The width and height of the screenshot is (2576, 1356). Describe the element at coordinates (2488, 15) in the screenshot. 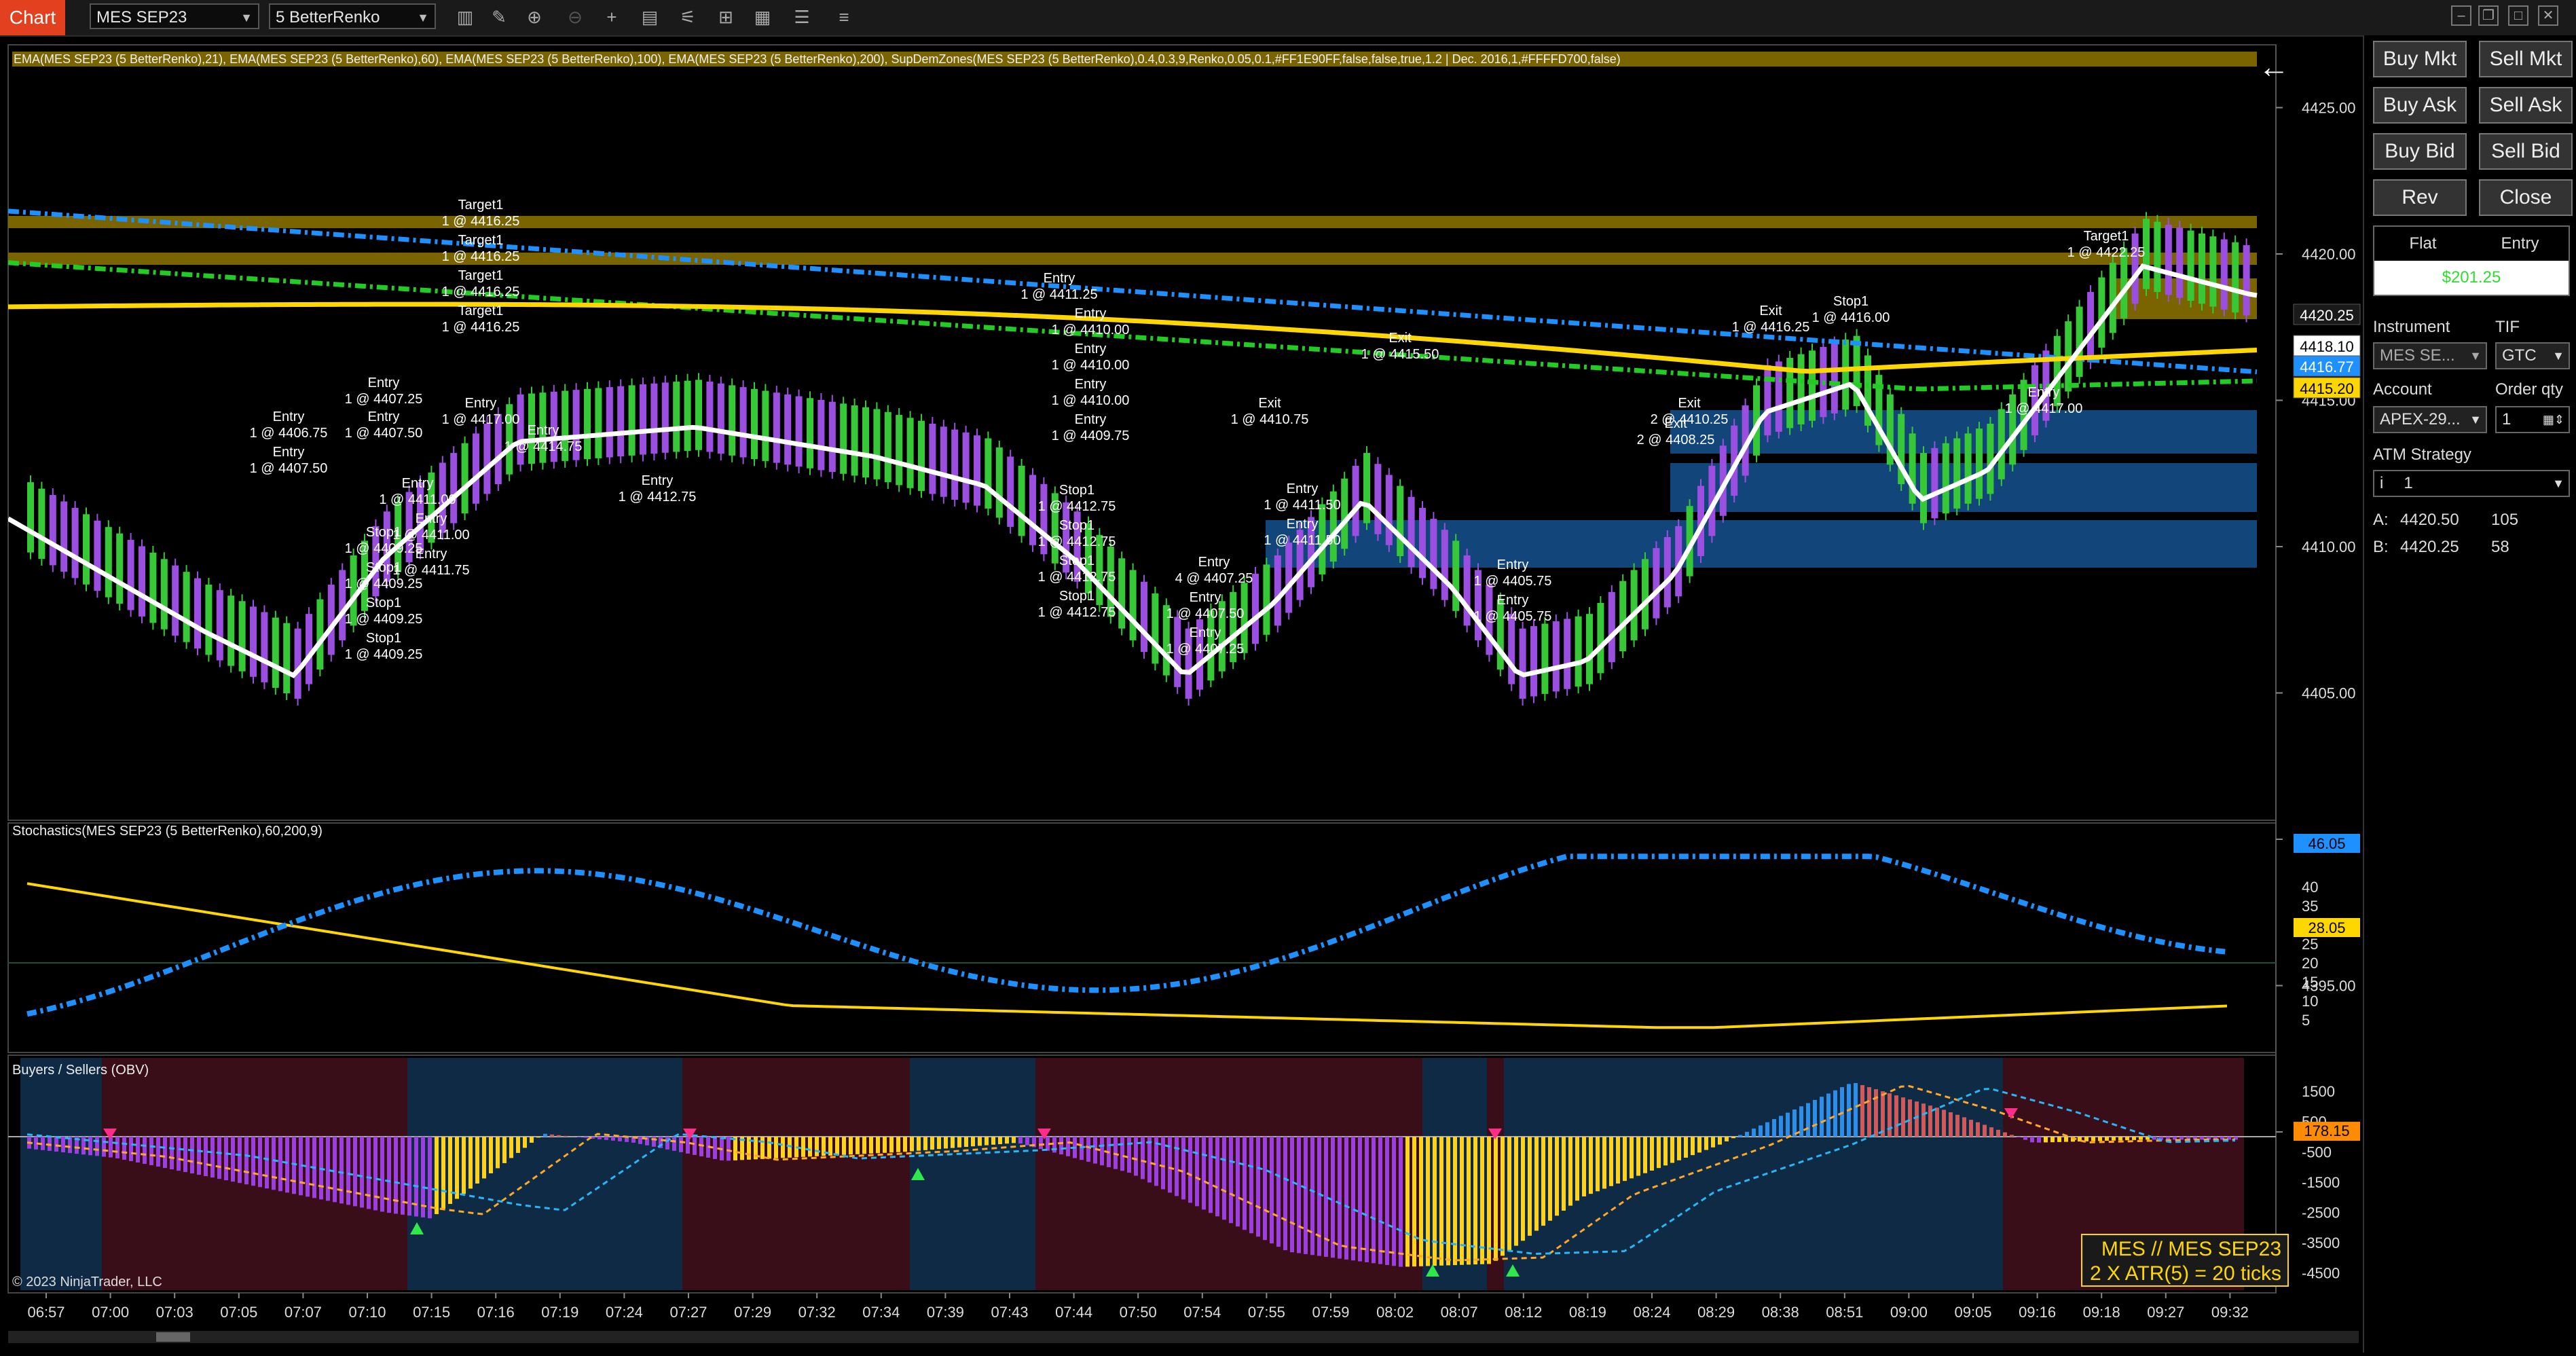

I see `restore-icon: ❐` at that location.